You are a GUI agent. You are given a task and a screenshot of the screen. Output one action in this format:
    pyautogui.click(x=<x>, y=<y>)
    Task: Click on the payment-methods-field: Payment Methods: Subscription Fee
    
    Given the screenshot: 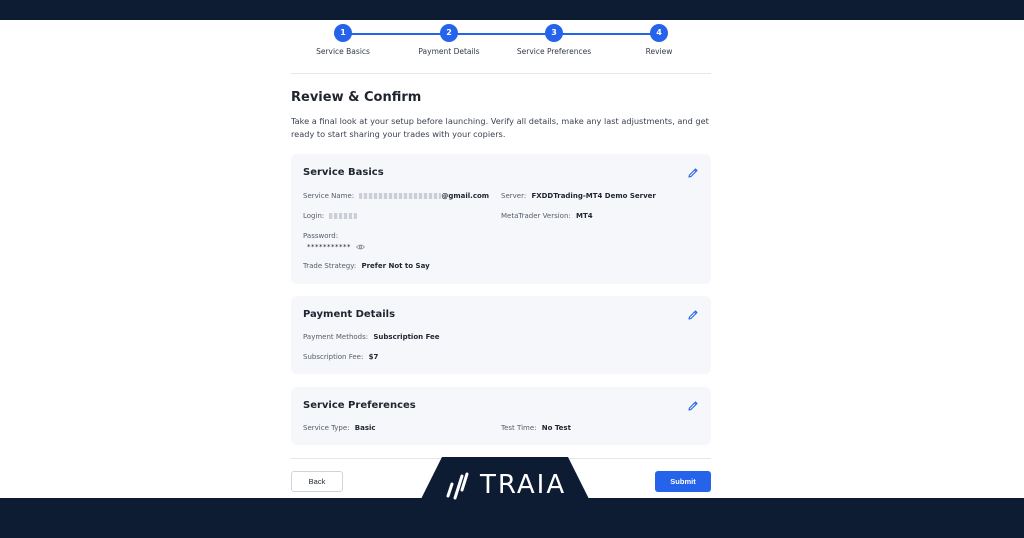 What is the action you would take?
    pyautogui.click(x=371, y=337)
    